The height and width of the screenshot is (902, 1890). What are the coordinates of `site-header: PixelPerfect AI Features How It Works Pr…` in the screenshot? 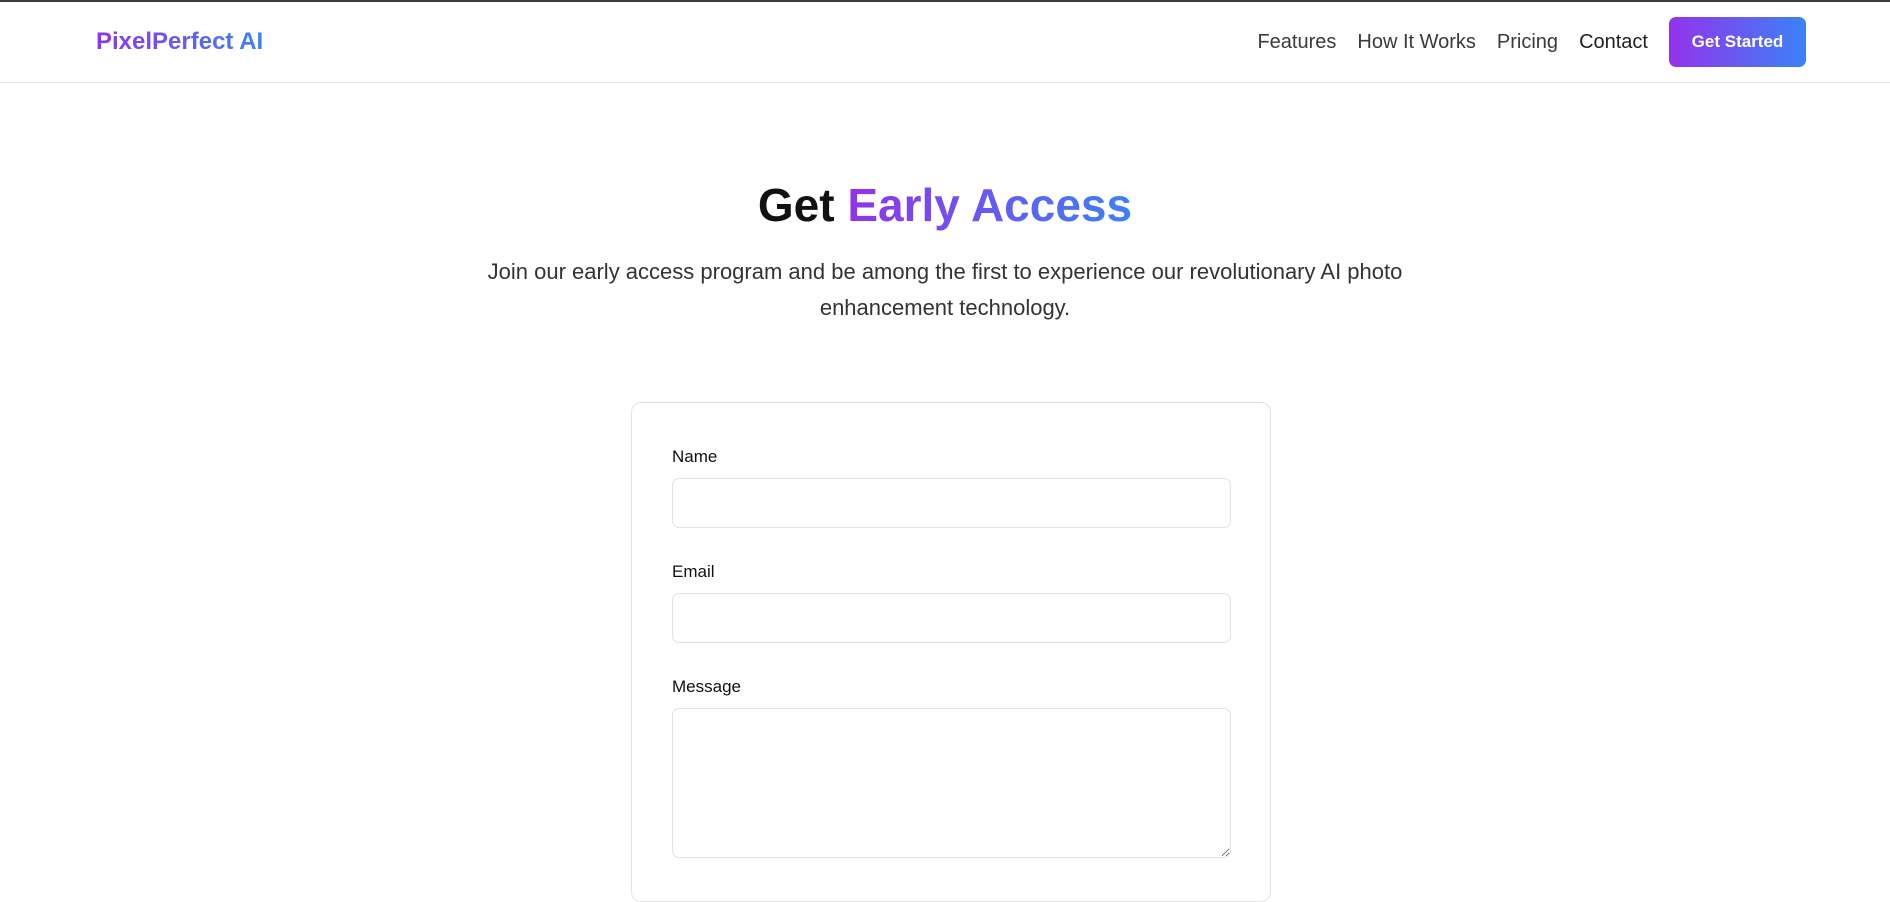 It's located at (945, 42).